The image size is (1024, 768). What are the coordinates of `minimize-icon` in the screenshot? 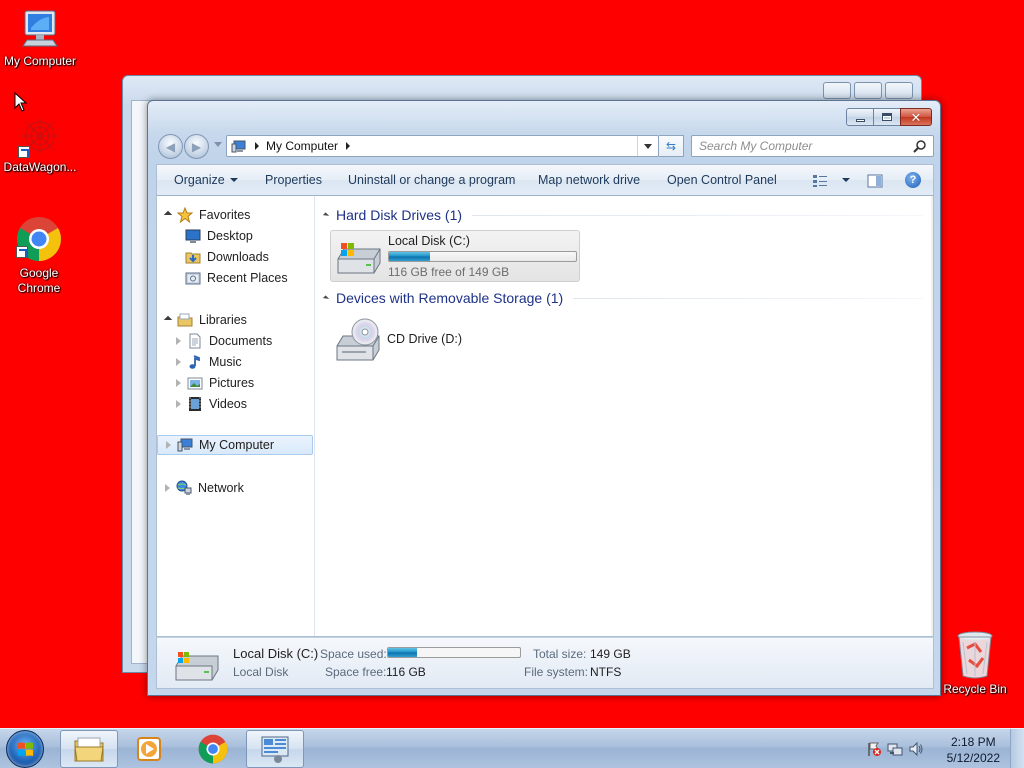 It's located at (860, 120).